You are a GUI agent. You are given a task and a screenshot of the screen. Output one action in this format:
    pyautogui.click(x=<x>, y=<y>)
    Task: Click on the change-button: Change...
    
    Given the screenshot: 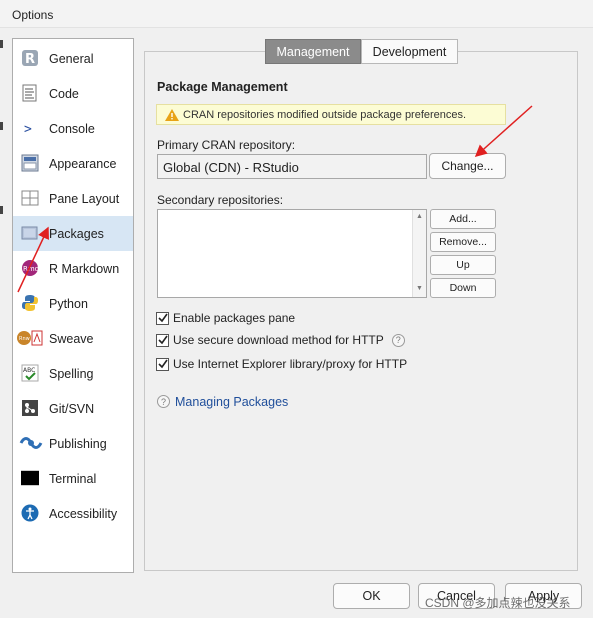 What is the action you would take?
    pyautogui.click(x=467, y=166)
    